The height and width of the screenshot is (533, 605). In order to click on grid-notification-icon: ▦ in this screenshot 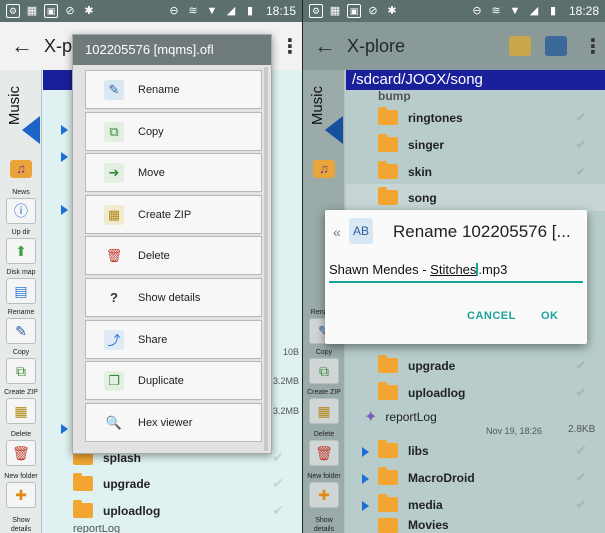, I will do `click(335, 11)`.